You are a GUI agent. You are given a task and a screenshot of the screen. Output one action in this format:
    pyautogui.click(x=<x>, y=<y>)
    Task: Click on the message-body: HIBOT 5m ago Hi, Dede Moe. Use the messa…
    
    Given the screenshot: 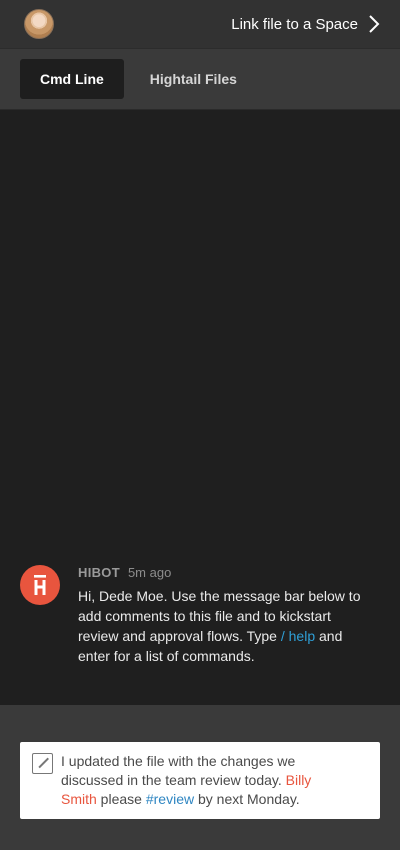 What is the action you would take?
    pyautogui.click(x=224, y=615)
    